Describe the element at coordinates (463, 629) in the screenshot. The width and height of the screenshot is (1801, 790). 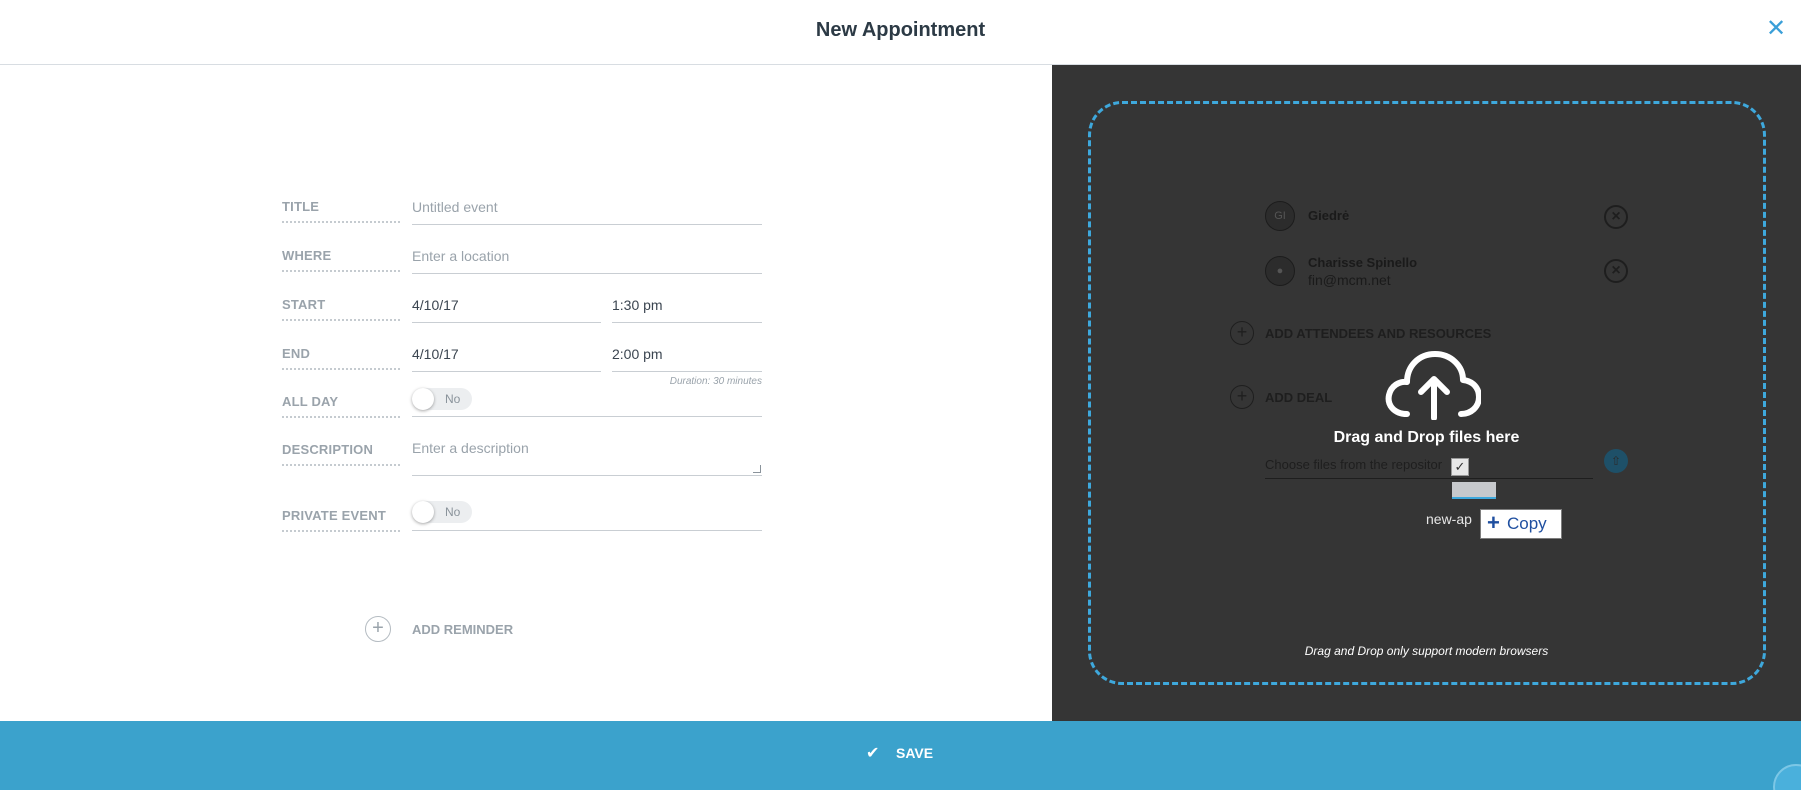
I see `add-reminder-label: ADD REMINDER` at that location.